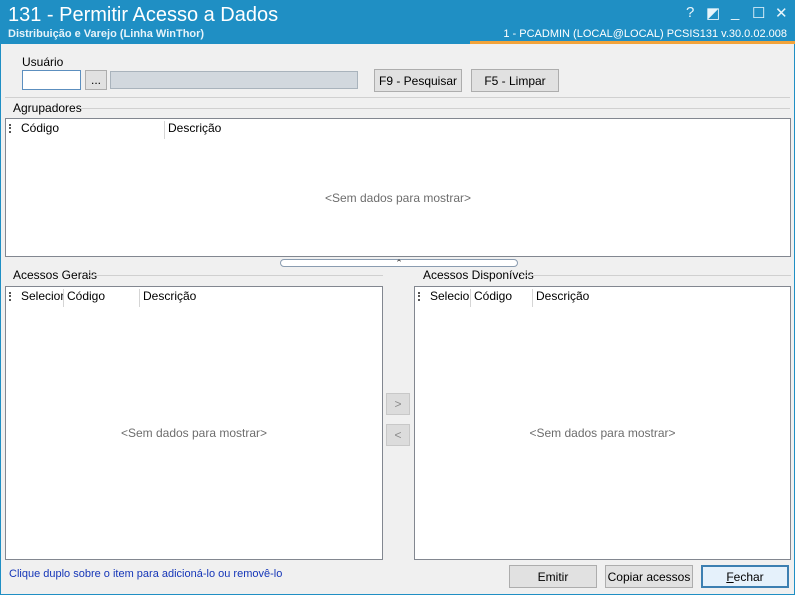 Image resolution: width=795 pixels, height=595 pixels. I want to click on maximize-icon: ☐, so click(758, 13).